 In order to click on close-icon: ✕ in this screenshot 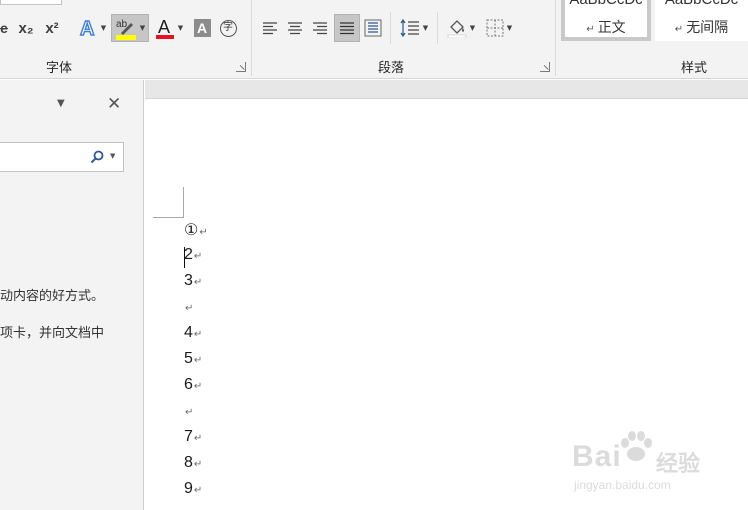, I will do `click(114, 104)`.